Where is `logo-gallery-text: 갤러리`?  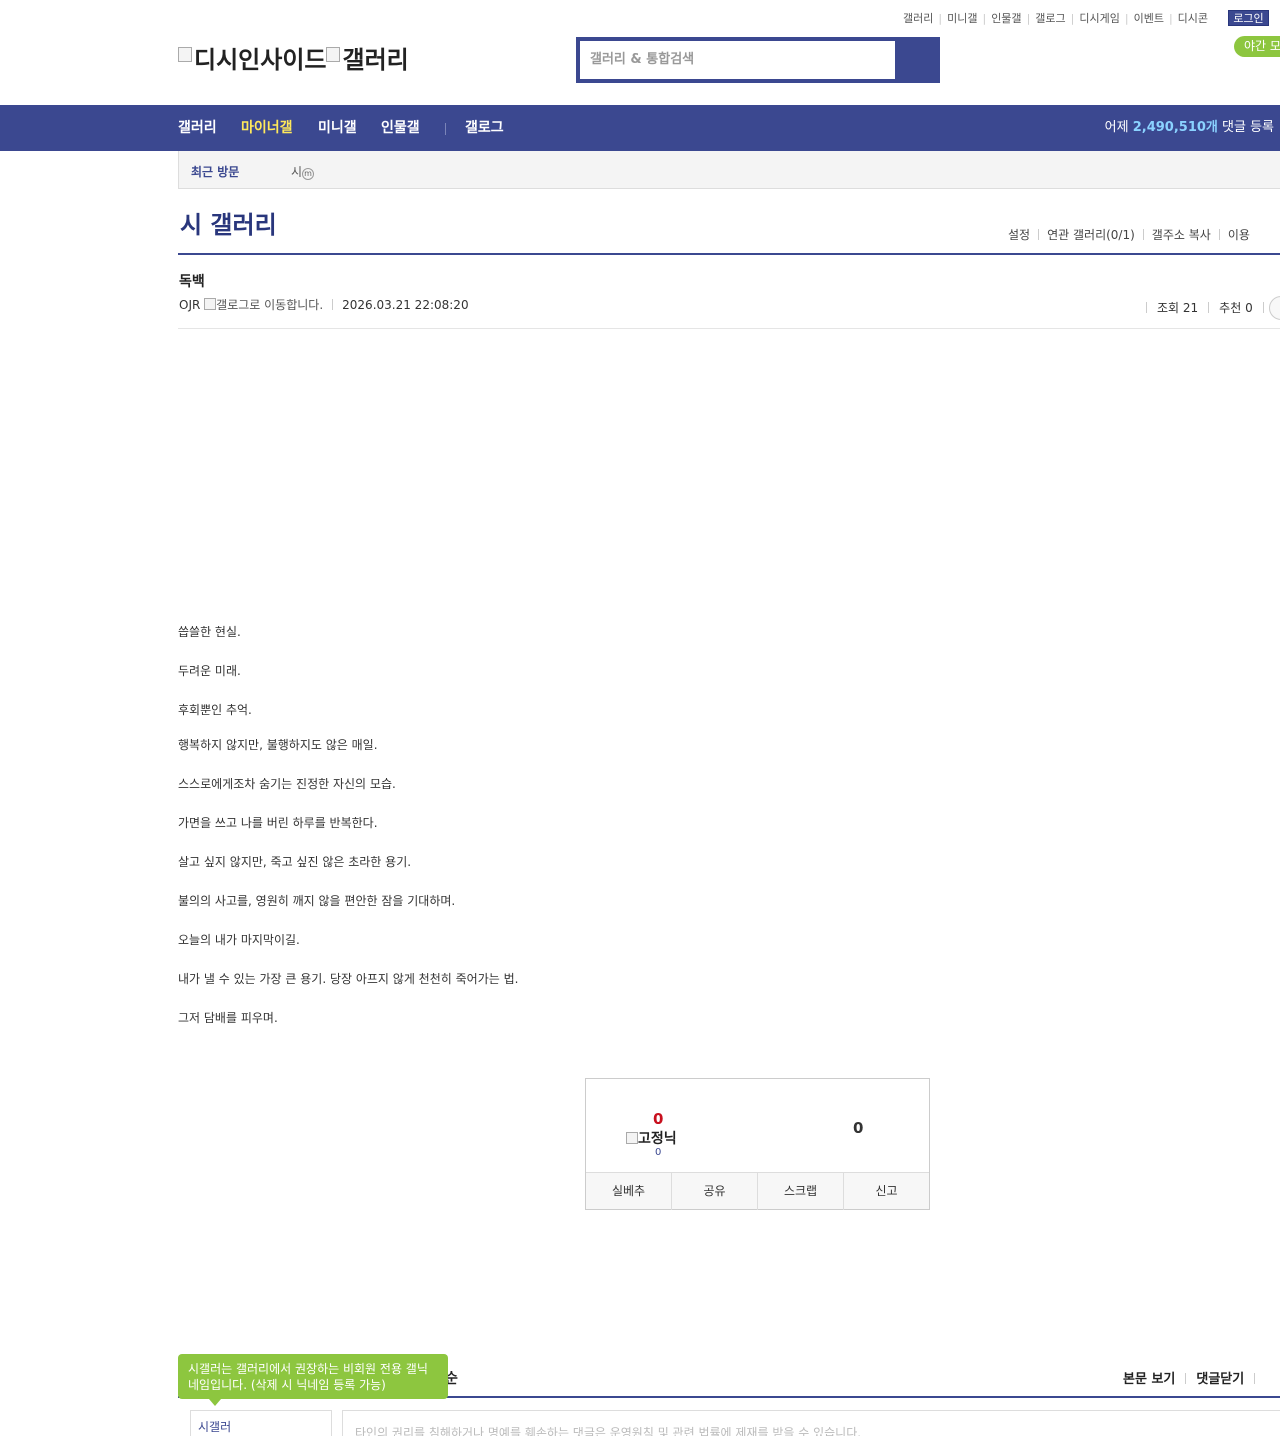 logo-gallery-text: 갤러리 is located at coordinates (375, 60).